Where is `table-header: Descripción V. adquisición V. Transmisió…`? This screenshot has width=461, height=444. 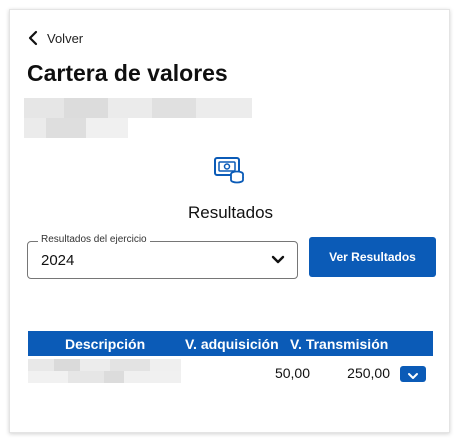 table-header: Descripción V. adquisición V. Transmisió… is located at coordinates (230, 343).